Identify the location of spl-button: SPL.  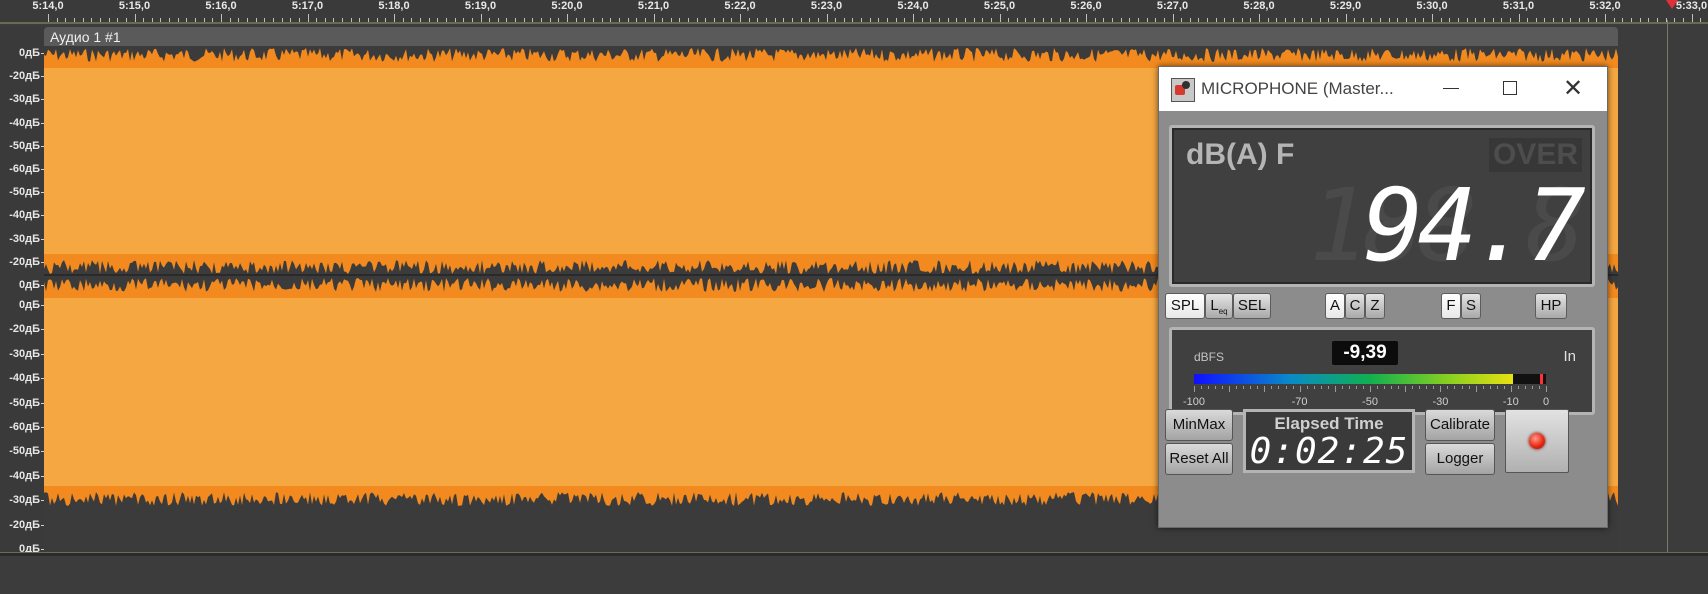
(1185, 306).